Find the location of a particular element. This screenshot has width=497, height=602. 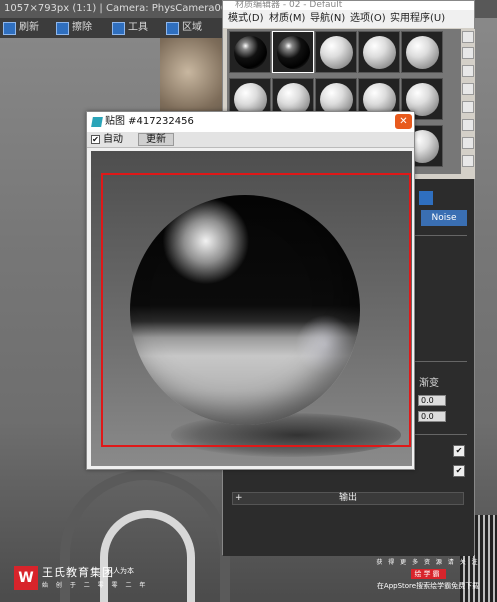

material-editor-menu: 模式(D) 材质(M) 导航(N) 选项(O) 实用程序(U) is located at coordinates (348, 19).